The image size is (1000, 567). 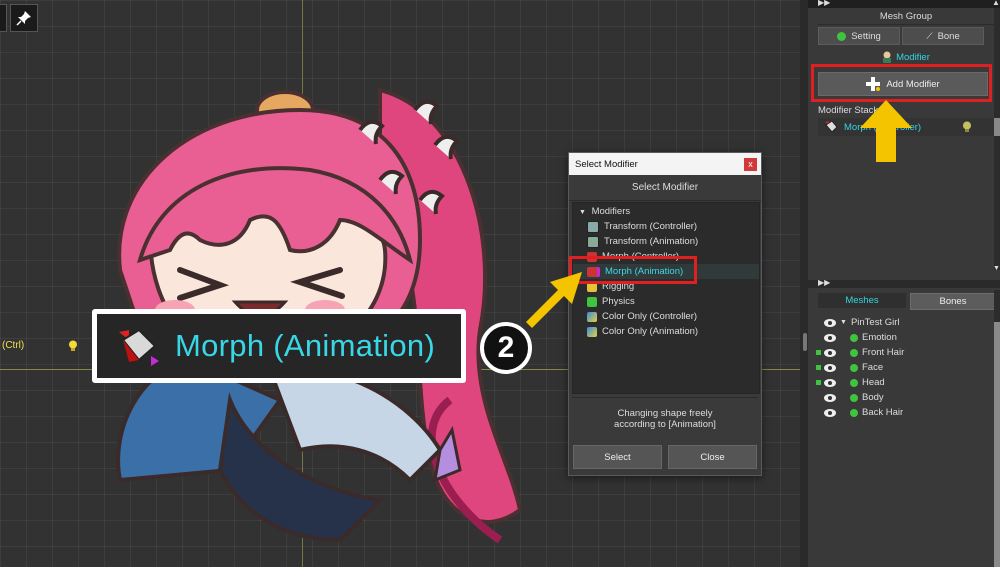 I want to click on tree-root-label: Modifiers, so click(x=611, y=211).